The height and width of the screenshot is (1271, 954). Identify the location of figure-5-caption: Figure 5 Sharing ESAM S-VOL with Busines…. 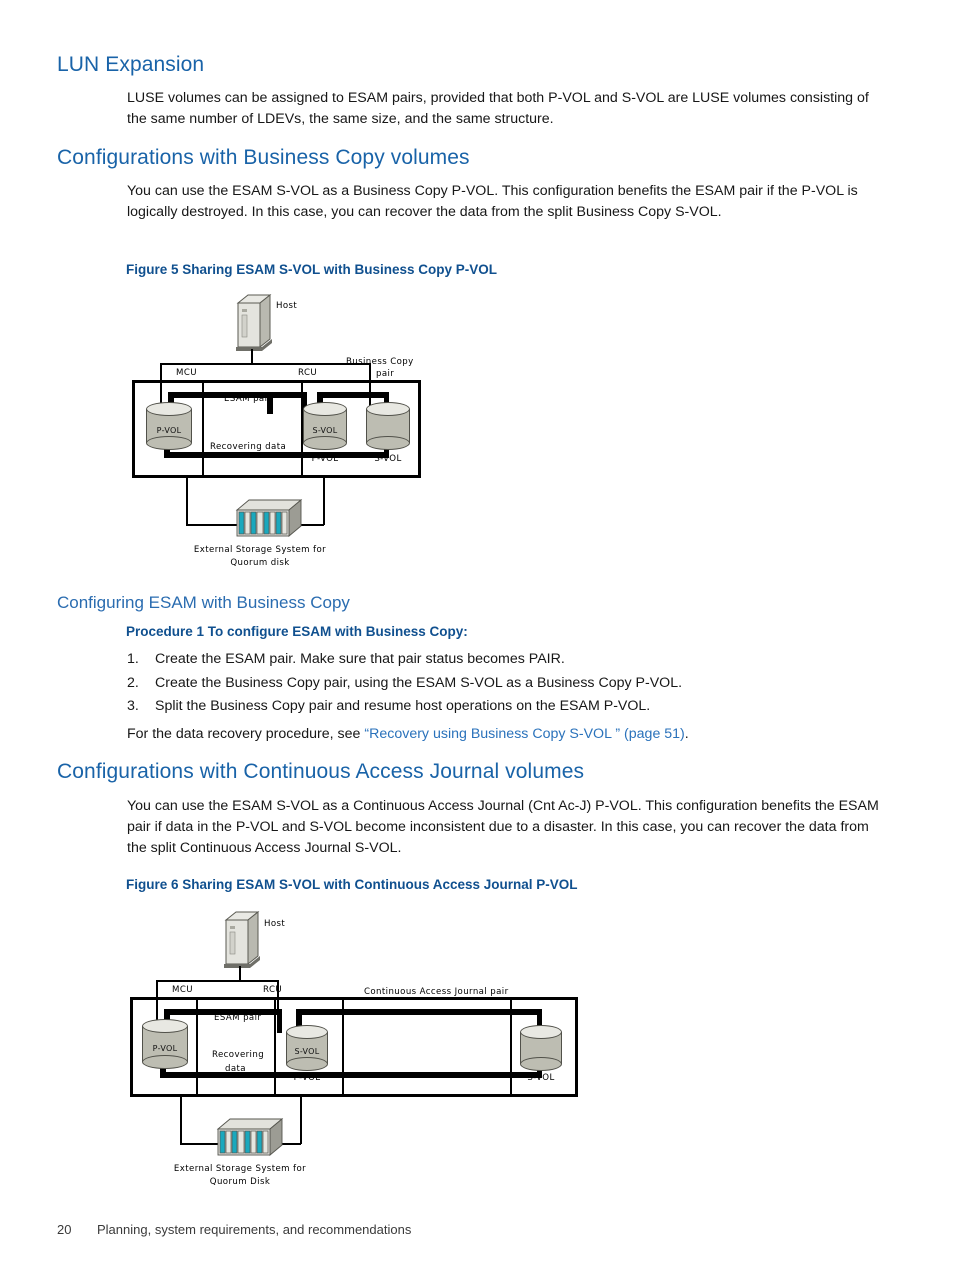
(312, 269).